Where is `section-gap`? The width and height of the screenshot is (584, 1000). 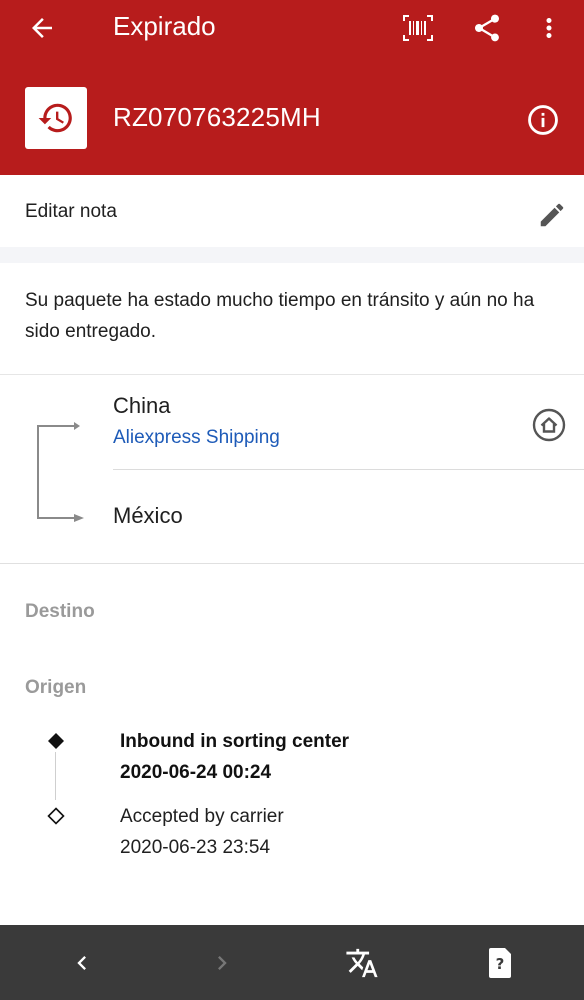 section-gap is located at coordinates (292, 255).